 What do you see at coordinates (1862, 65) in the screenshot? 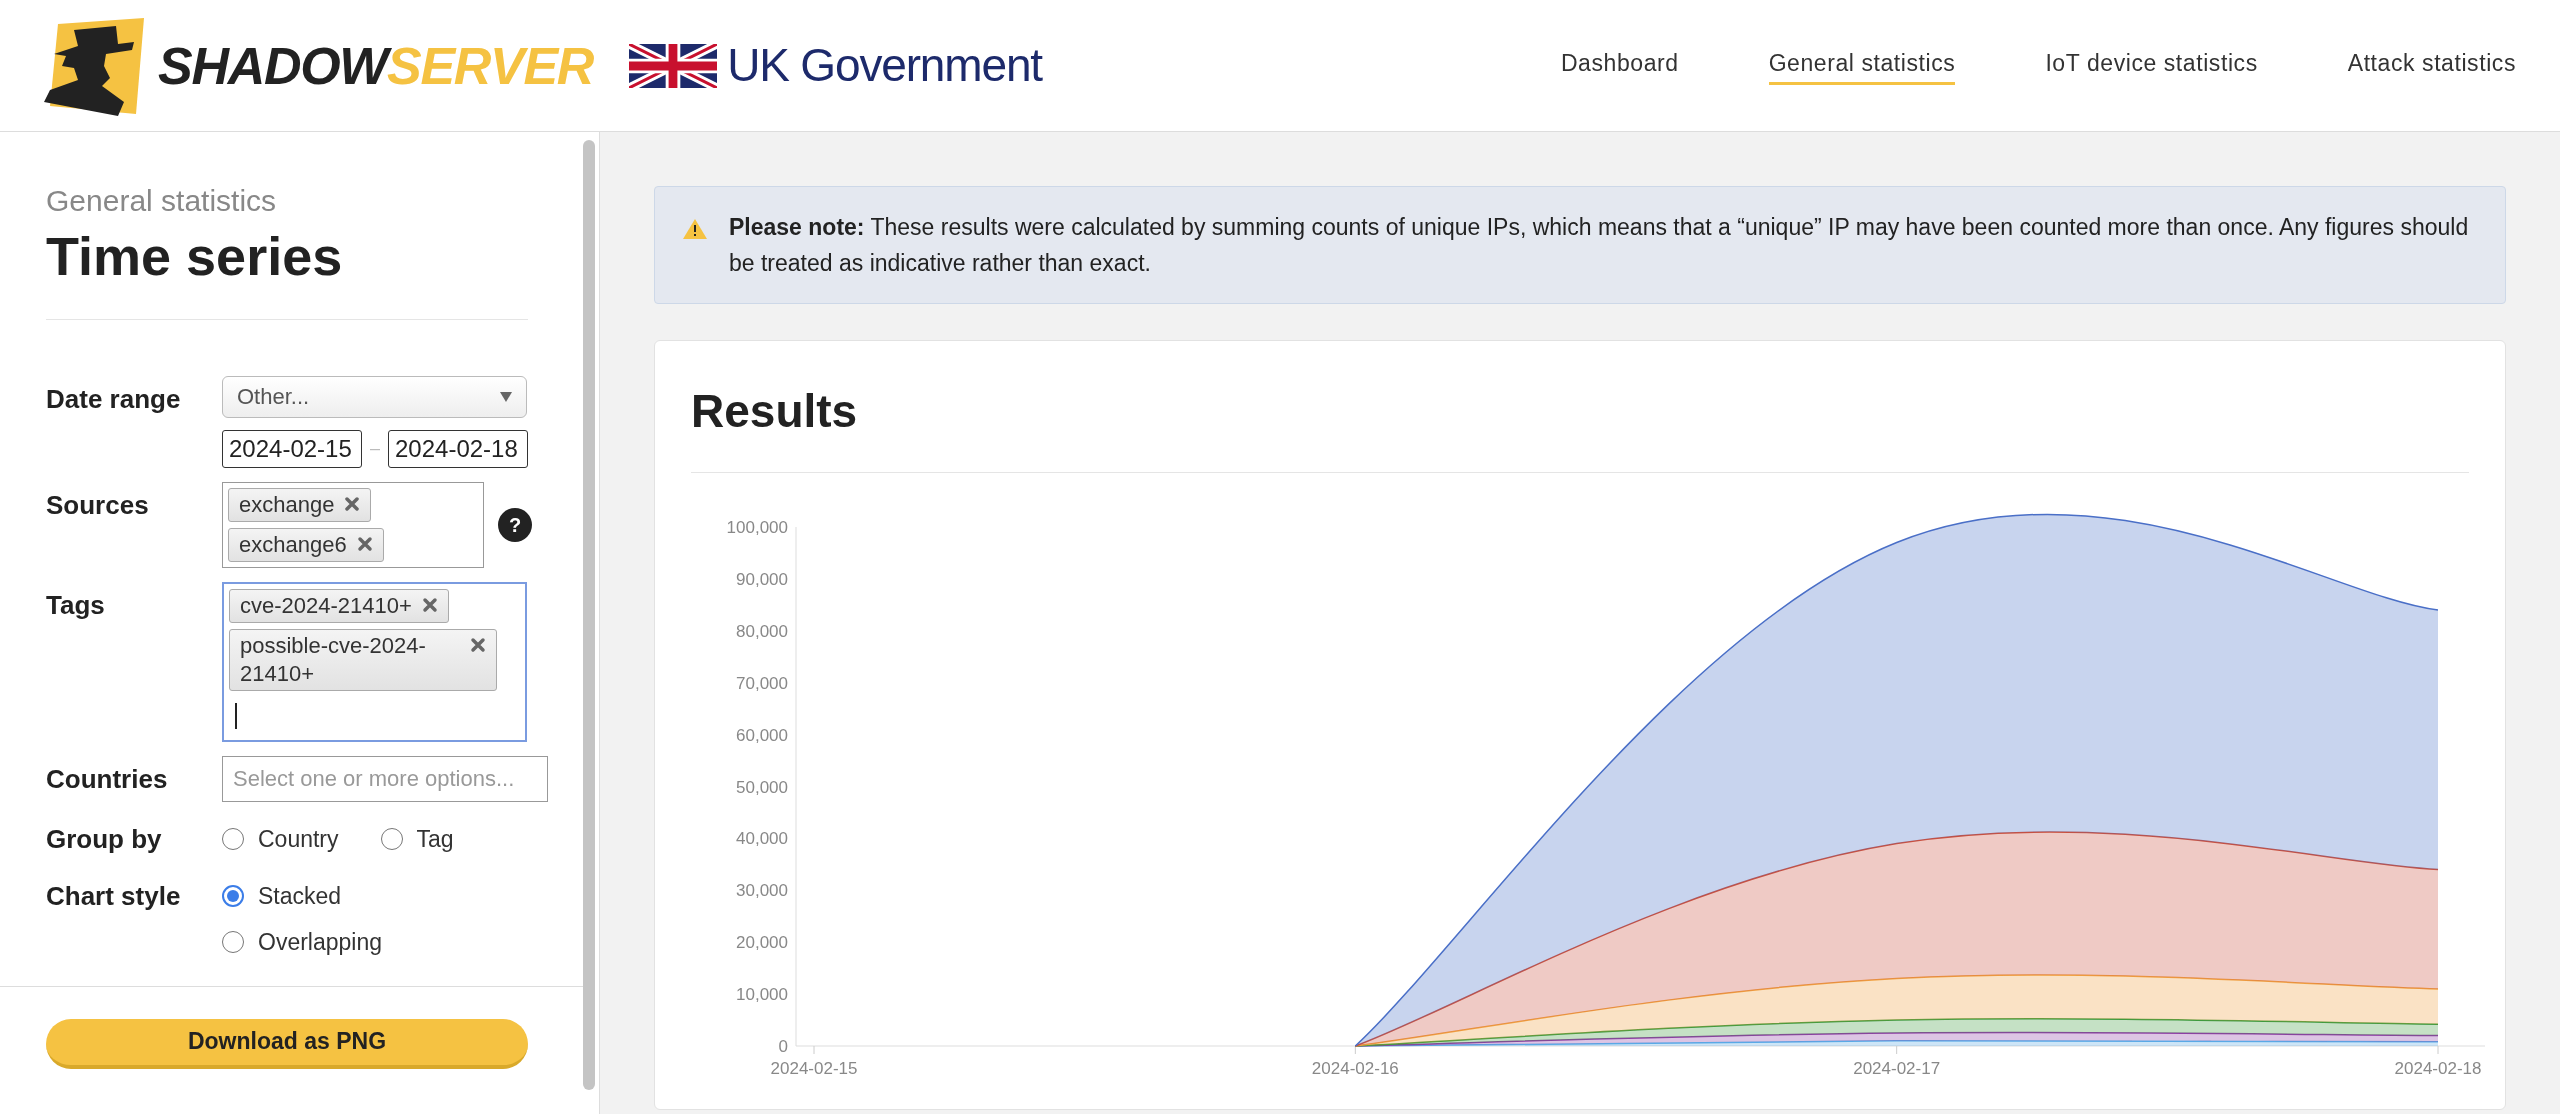
I see `nav-link: General statistics` at bounding box center [1862, 65].